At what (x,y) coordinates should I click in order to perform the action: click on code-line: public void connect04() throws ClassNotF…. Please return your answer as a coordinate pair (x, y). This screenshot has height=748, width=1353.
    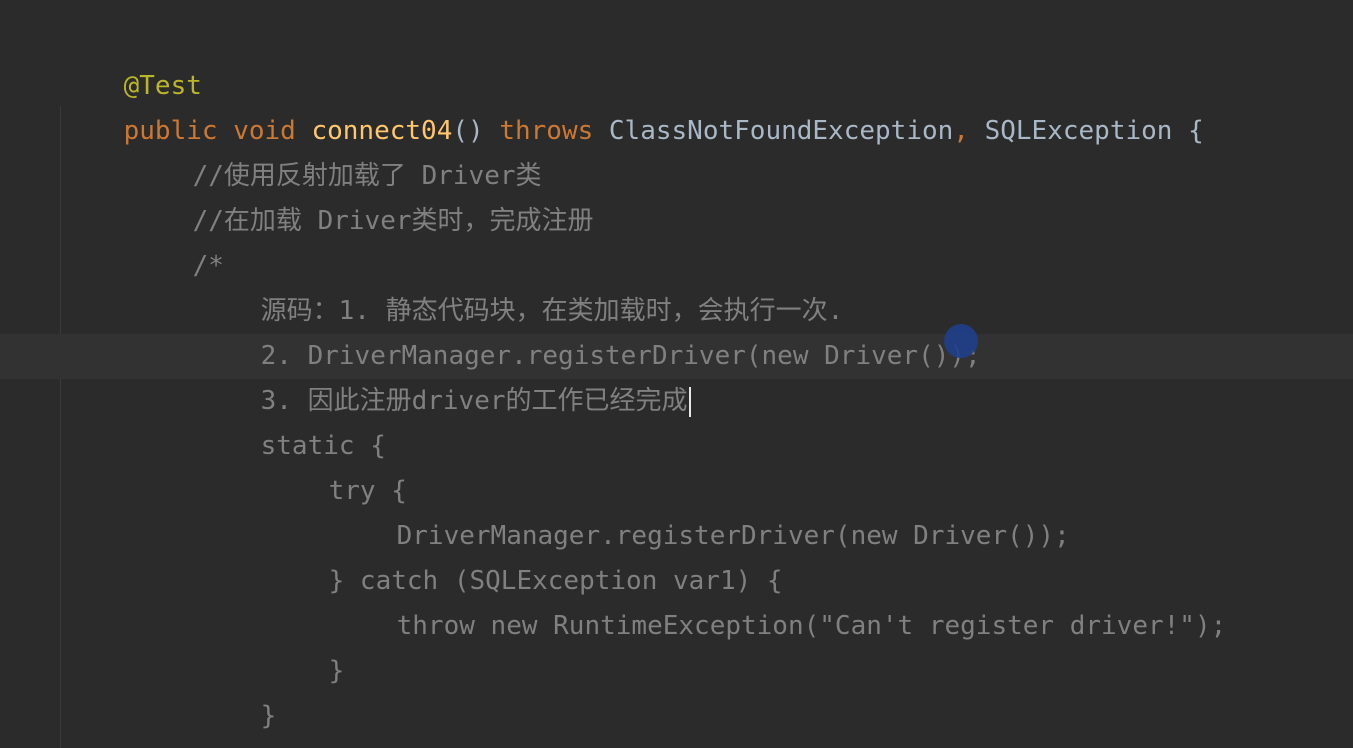
    Looking at the image, I should click on (632, 105).